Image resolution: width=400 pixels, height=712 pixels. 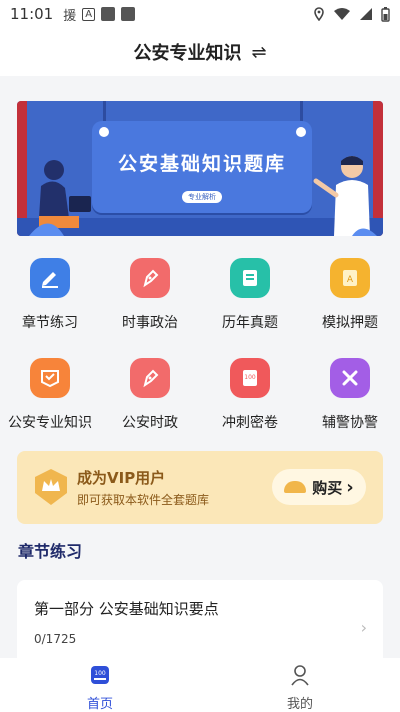 I want to click on chapter-progress: 0/1725, so click(x=55, y=639).